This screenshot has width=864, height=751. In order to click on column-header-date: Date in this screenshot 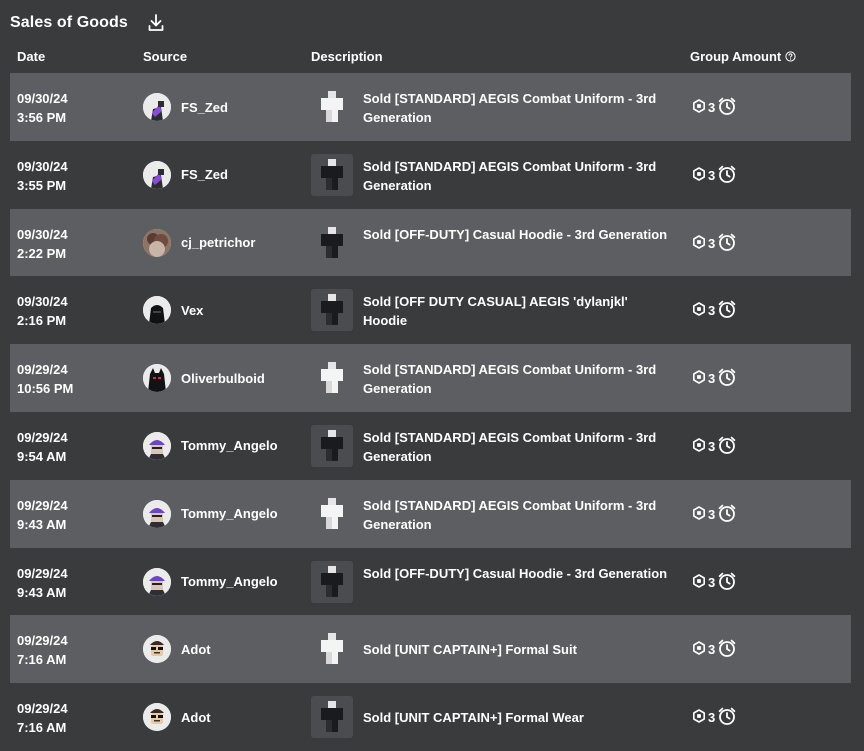, I will do `click(31, 56)`.